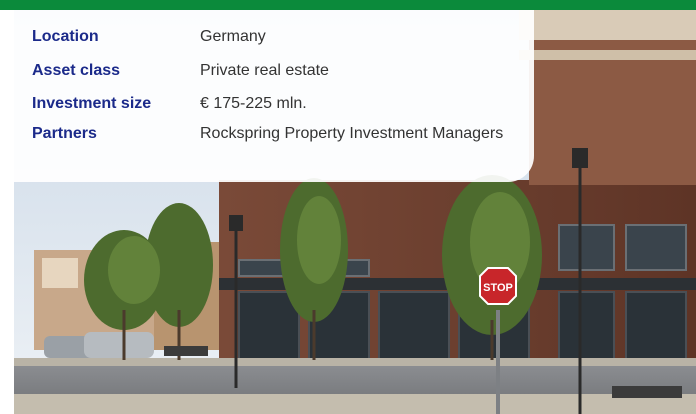 The width and height of the screenshot is (696, 414). What do you see at coordinates (348, 5) in the screenshot?
I see `accent-bar` at bounding box center [348, 5].